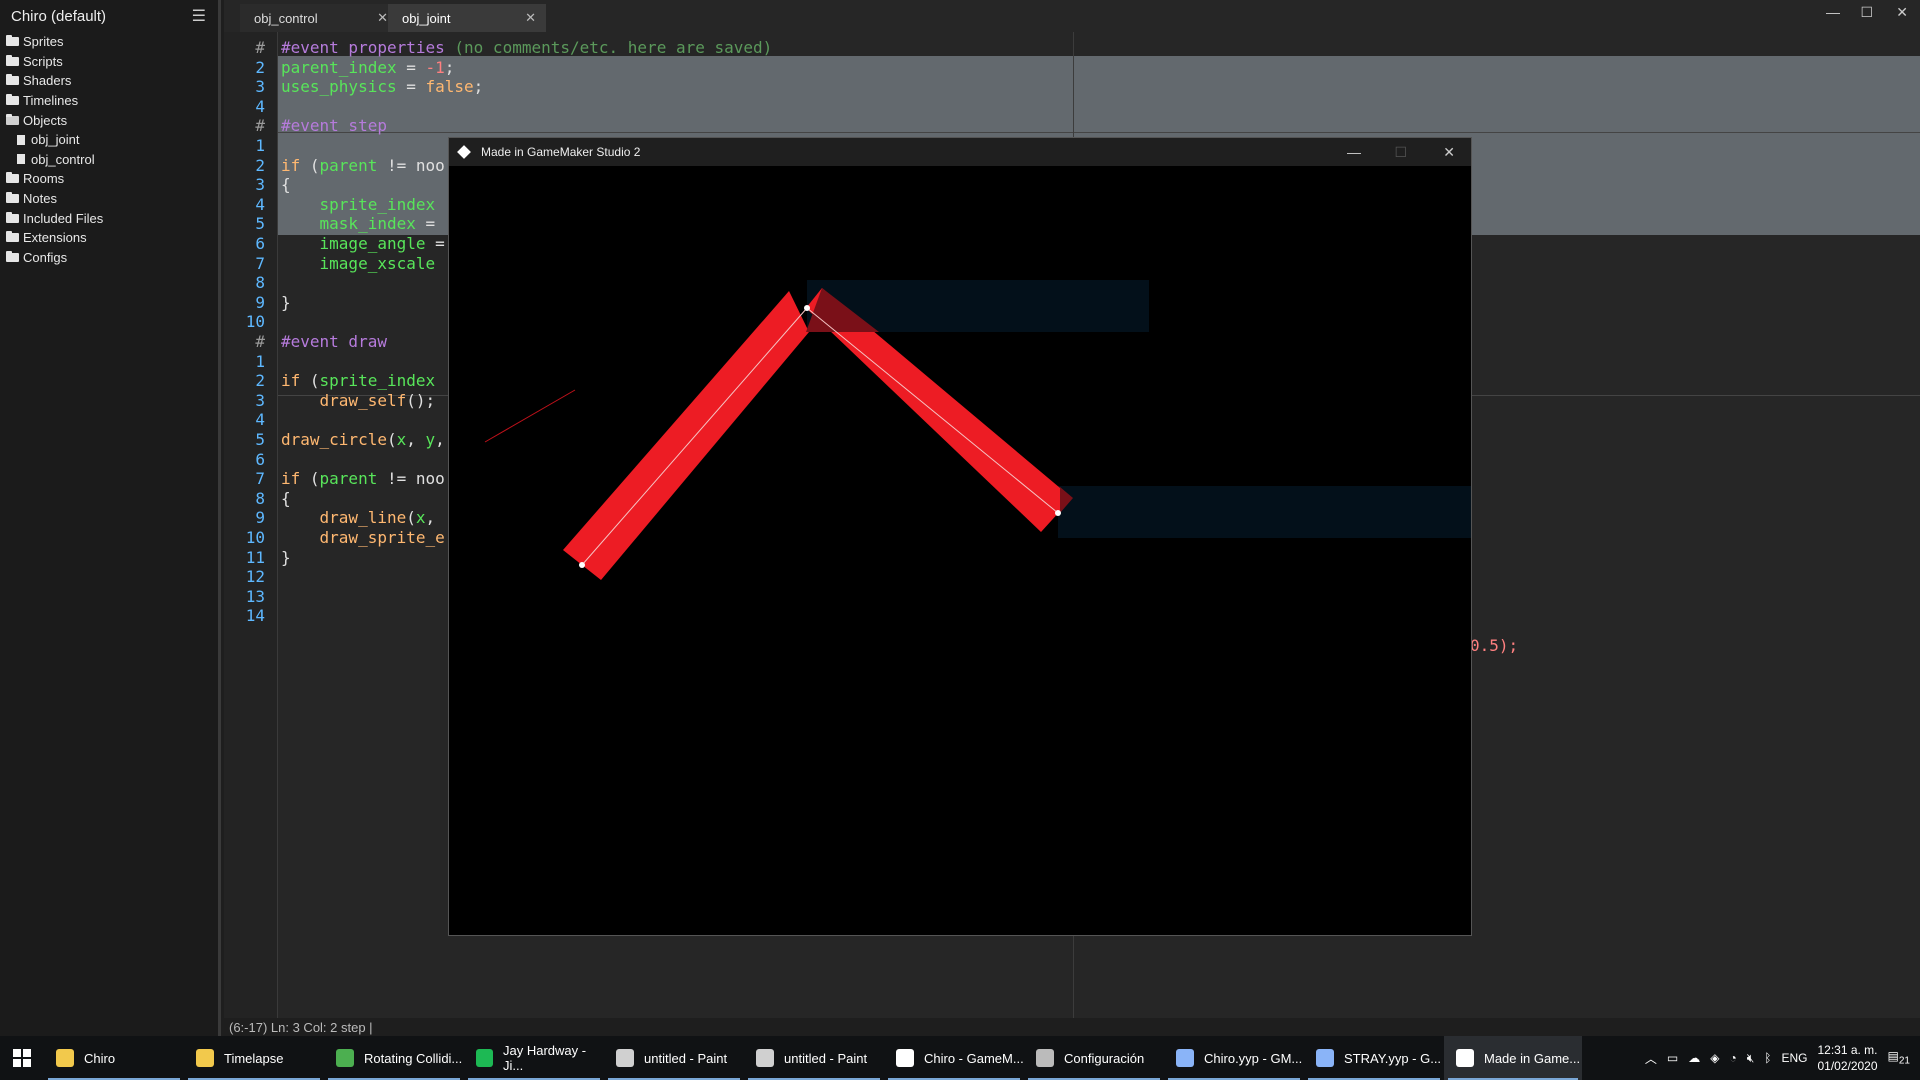 This screenshot has width=1920, height=1080. Describe the element at coordinates (109, 120) in the screenshot. I see `tree-item-objects: Objects` at that location.